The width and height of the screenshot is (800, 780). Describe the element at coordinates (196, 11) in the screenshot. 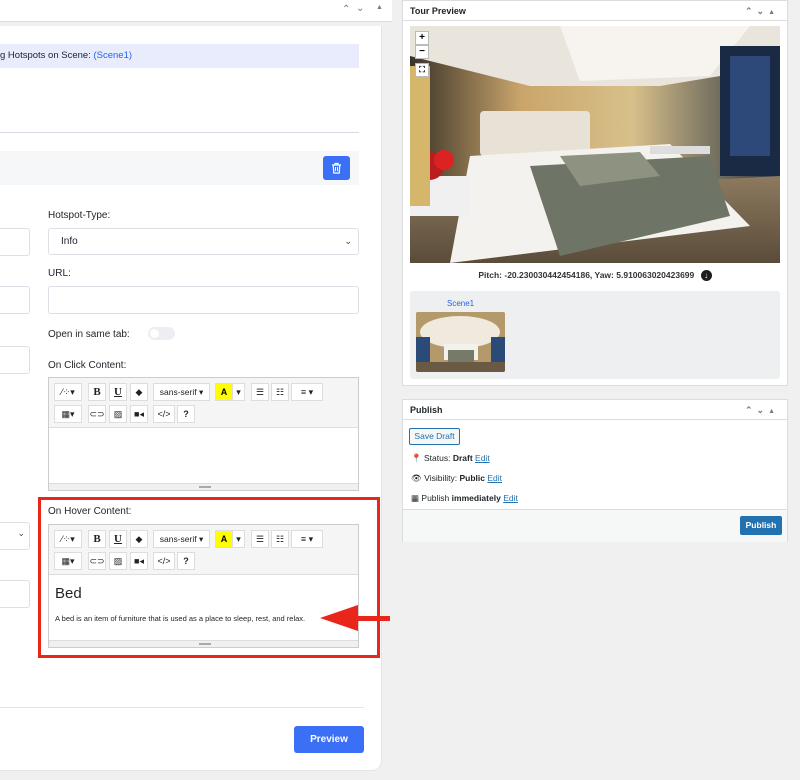

I see `left-panel-header: ⌃ ⌄ ▲` at that location.